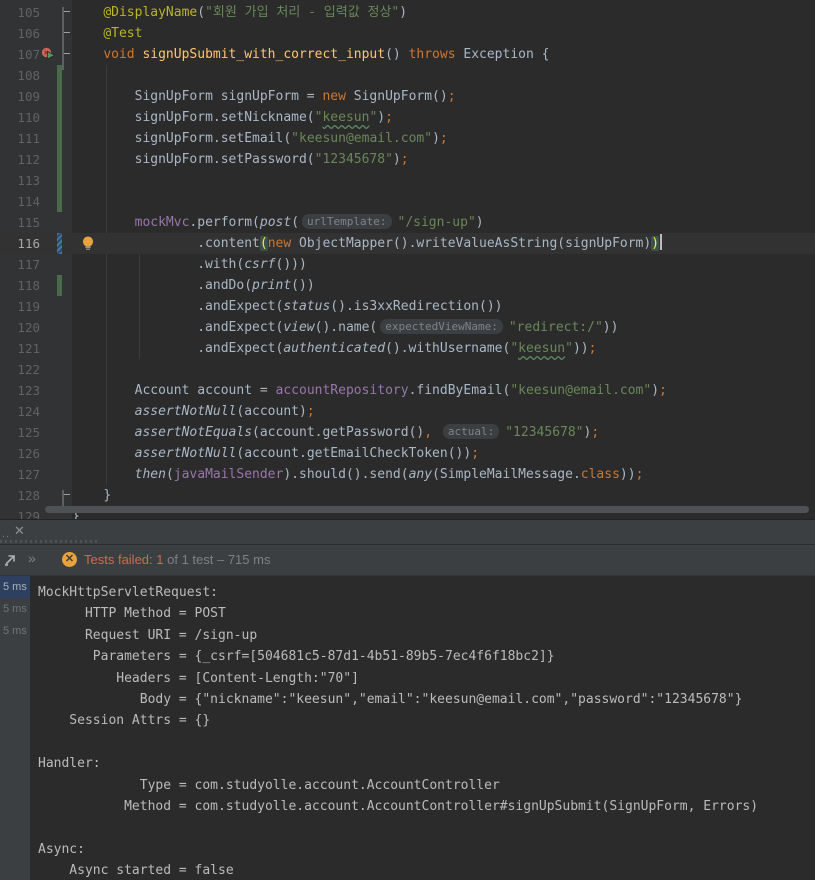 The height and width of the screenshot is (880, 815). What do you see at coordinates (407, 180) in the screenshot?
I see `code-line-113: 113` at bounding box center [407, 180].